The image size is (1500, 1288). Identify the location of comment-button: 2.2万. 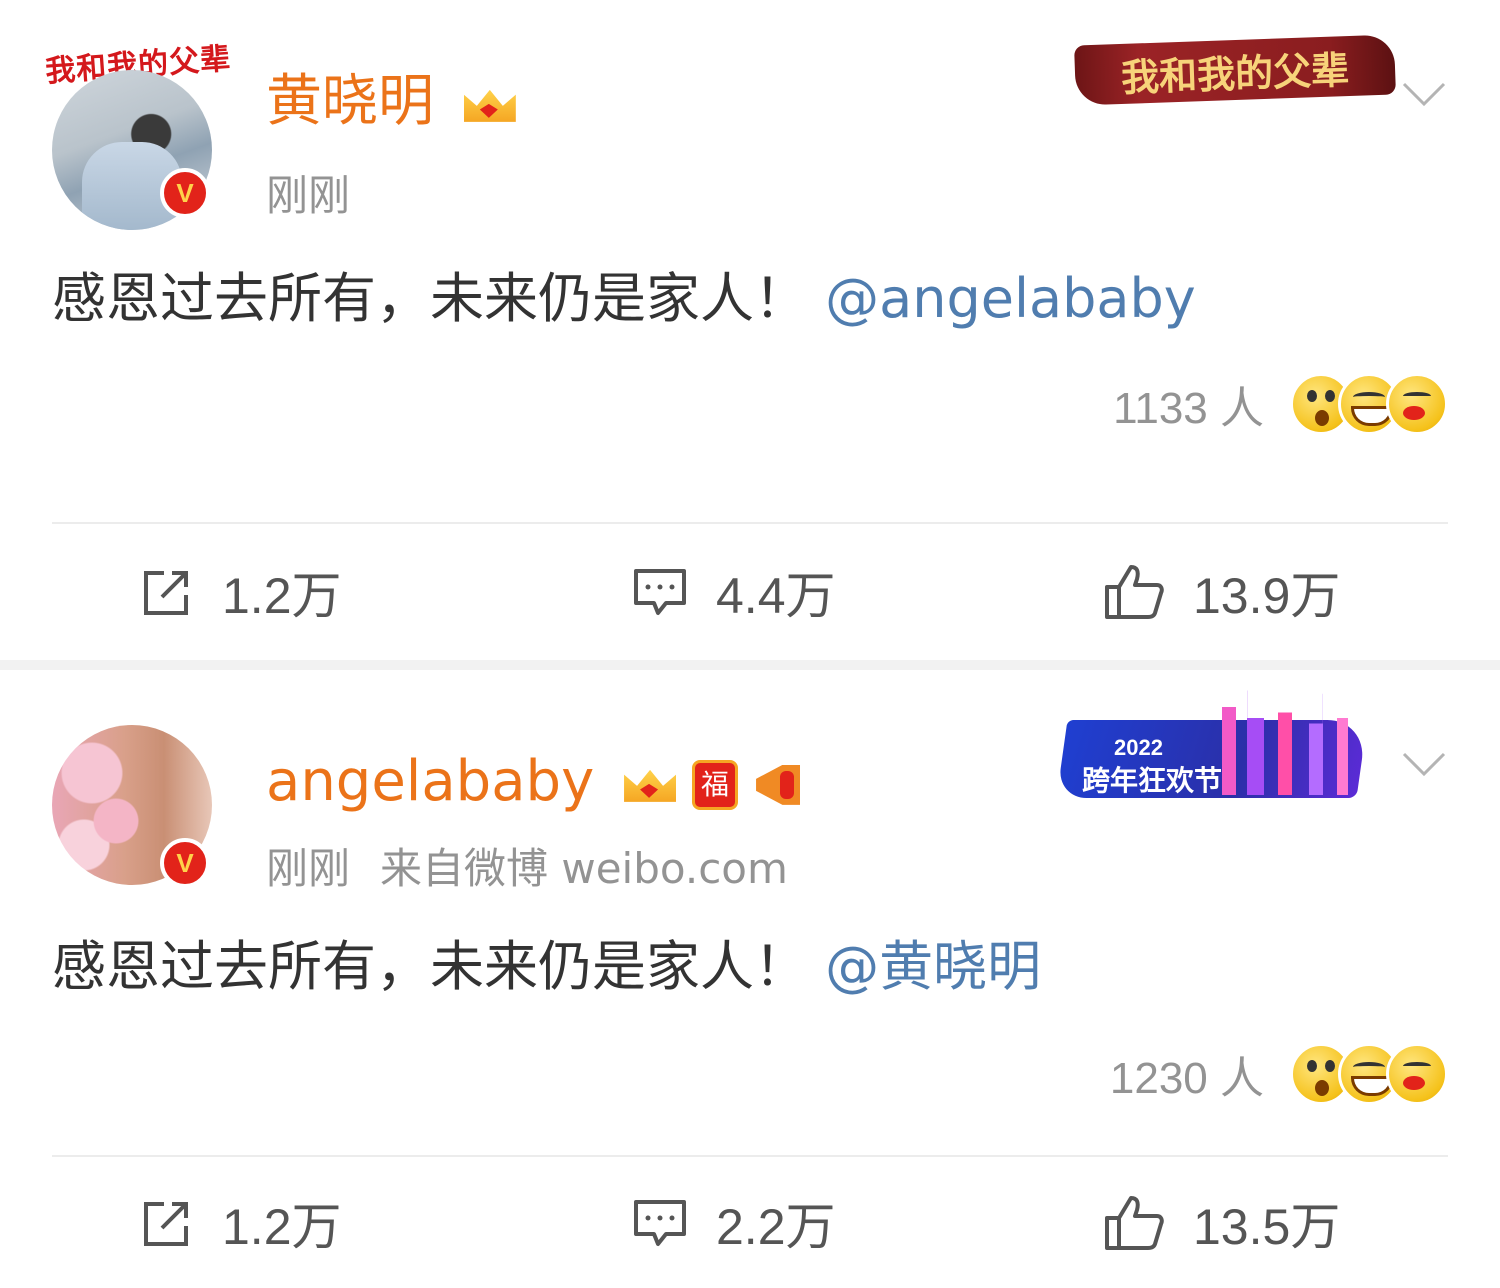
(734, 1223).